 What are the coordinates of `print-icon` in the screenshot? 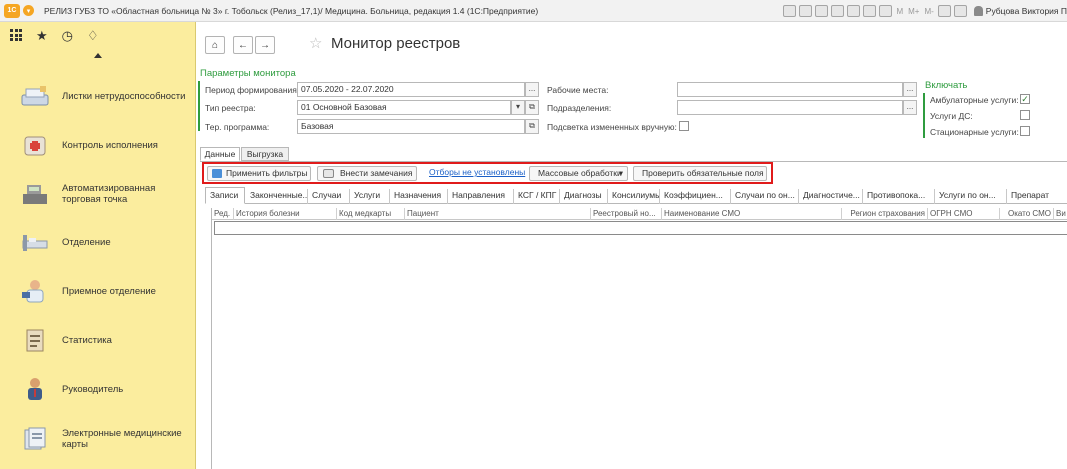 It's located at (806, 11).